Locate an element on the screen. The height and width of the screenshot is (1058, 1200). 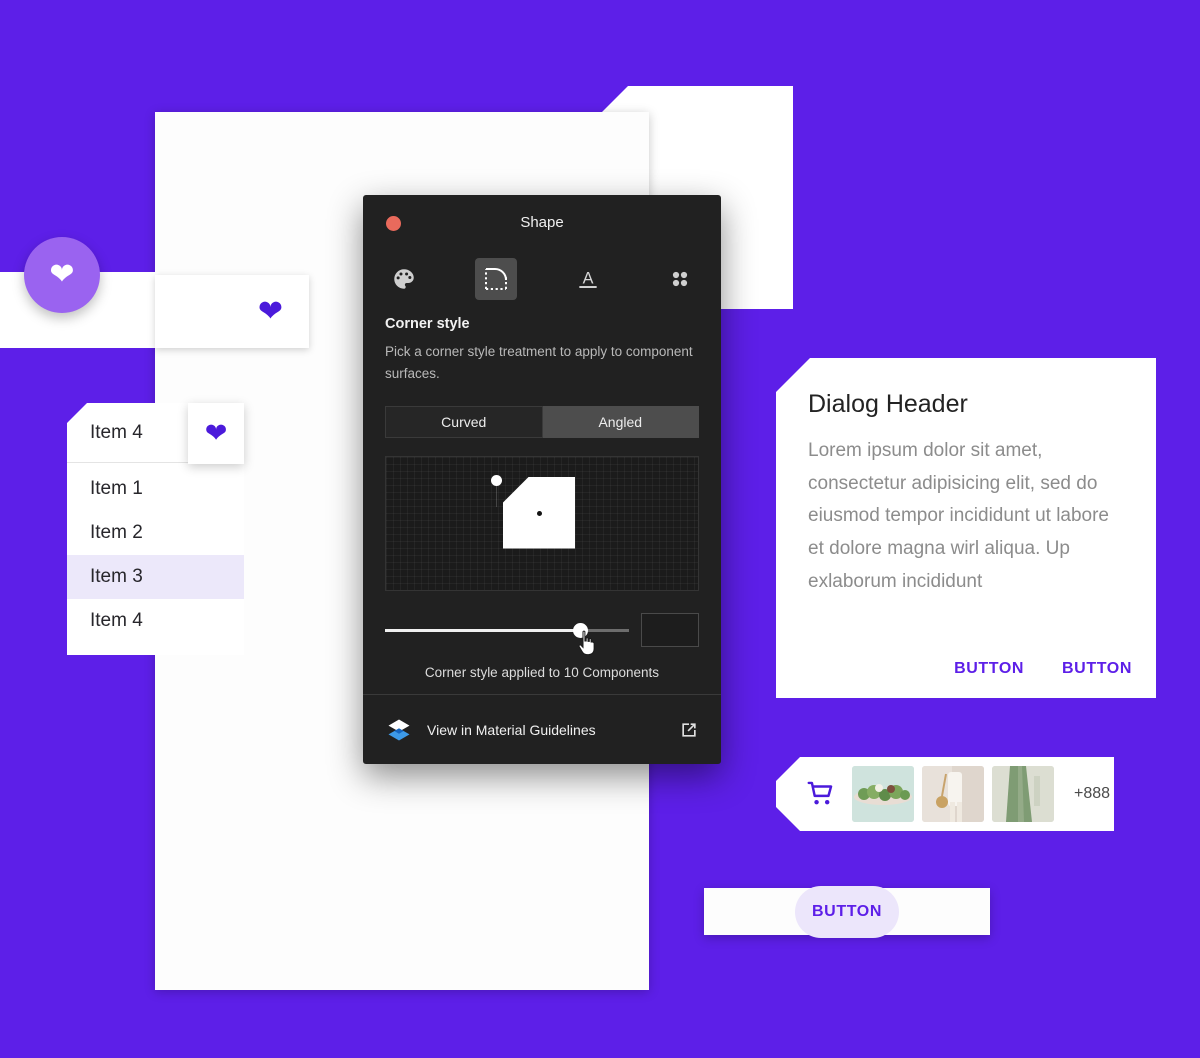
dropdown-option-3: Item 3 is located at coordinates (155, 577).